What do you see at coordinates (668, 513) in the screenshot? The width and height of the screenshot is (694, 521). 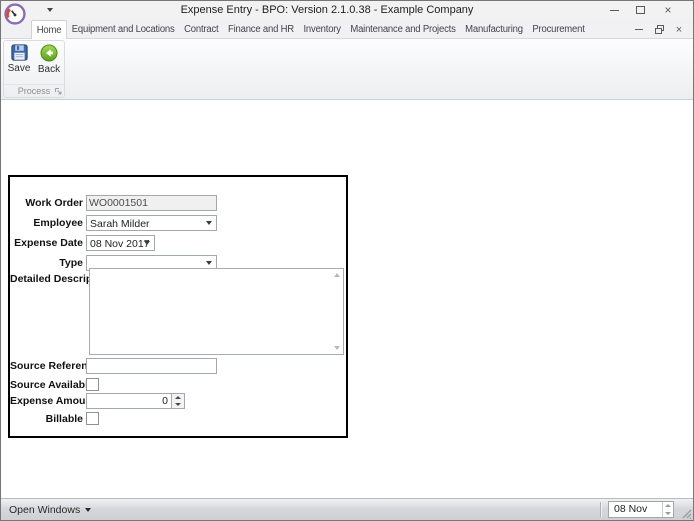 I see `date-spin-down-button` at bounding box center [668, 513].